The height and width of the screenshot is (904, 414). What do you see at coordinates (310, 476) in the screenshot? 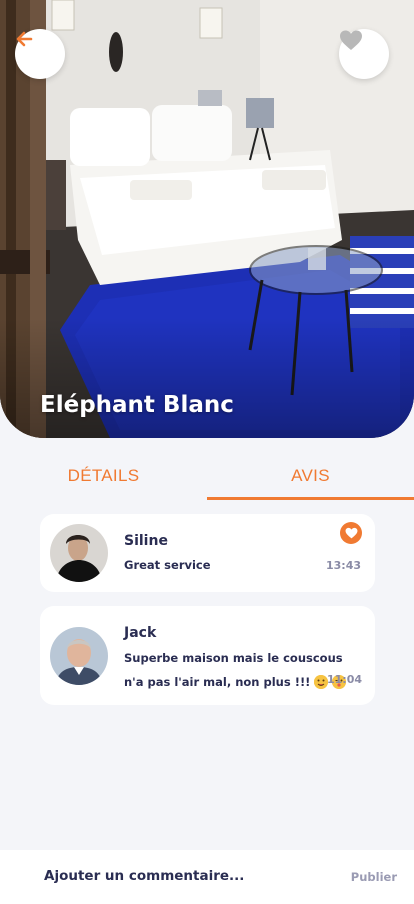
I see `tab-avis: AVIS` at bounding box center [310, 476].